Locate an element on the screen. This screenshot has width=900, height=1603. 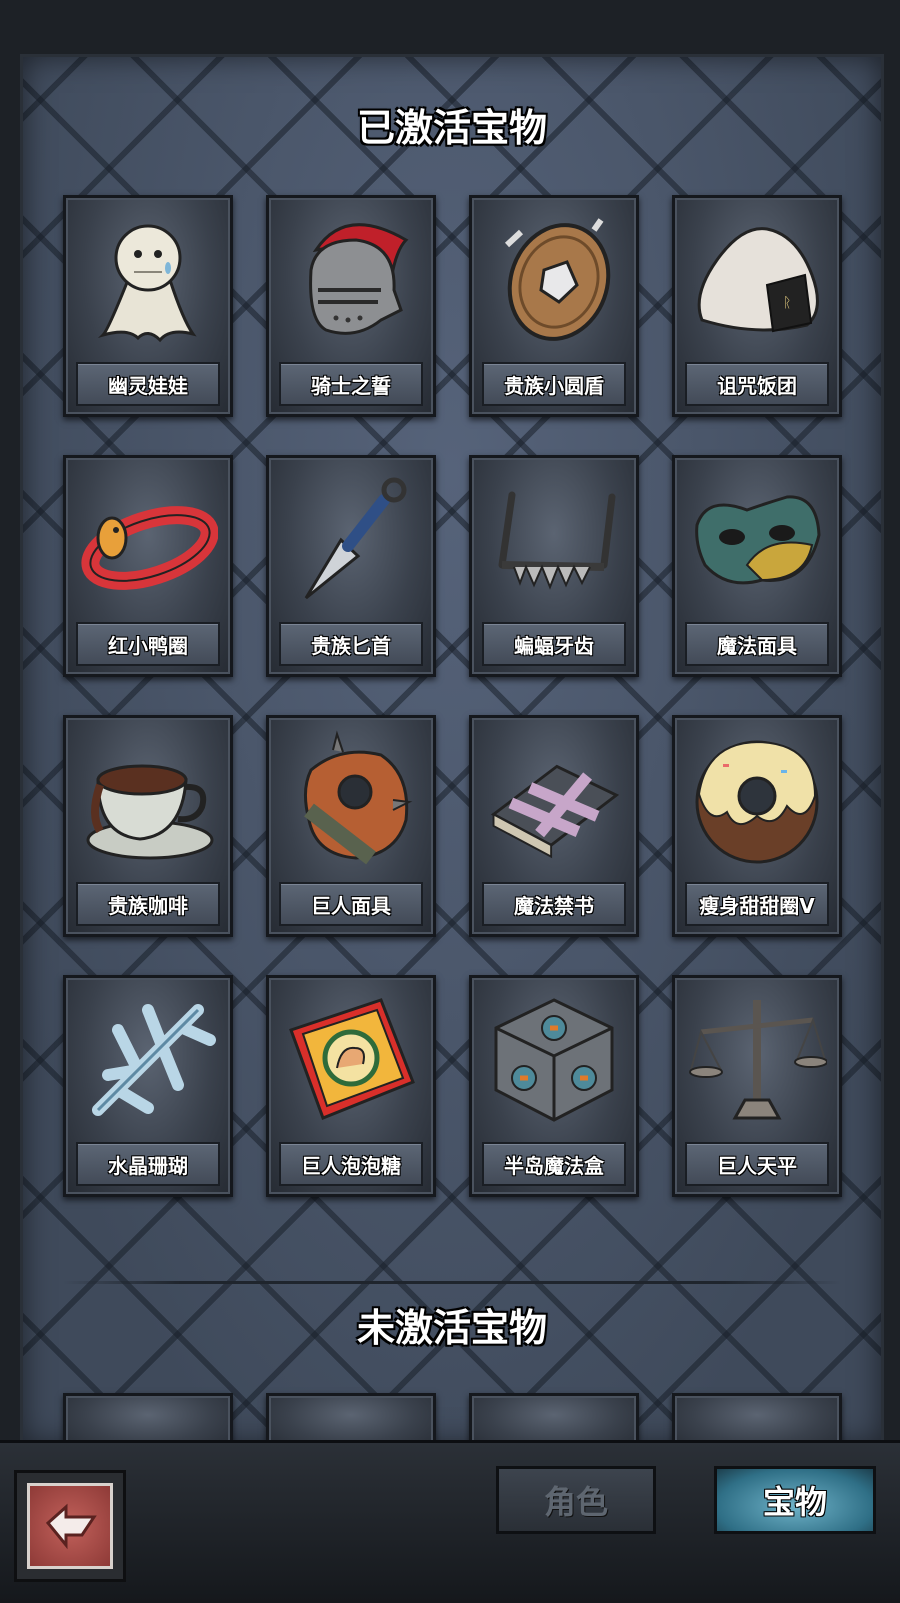
treasure-label: 贵族咖啡 is located at coordinates (148, 904).